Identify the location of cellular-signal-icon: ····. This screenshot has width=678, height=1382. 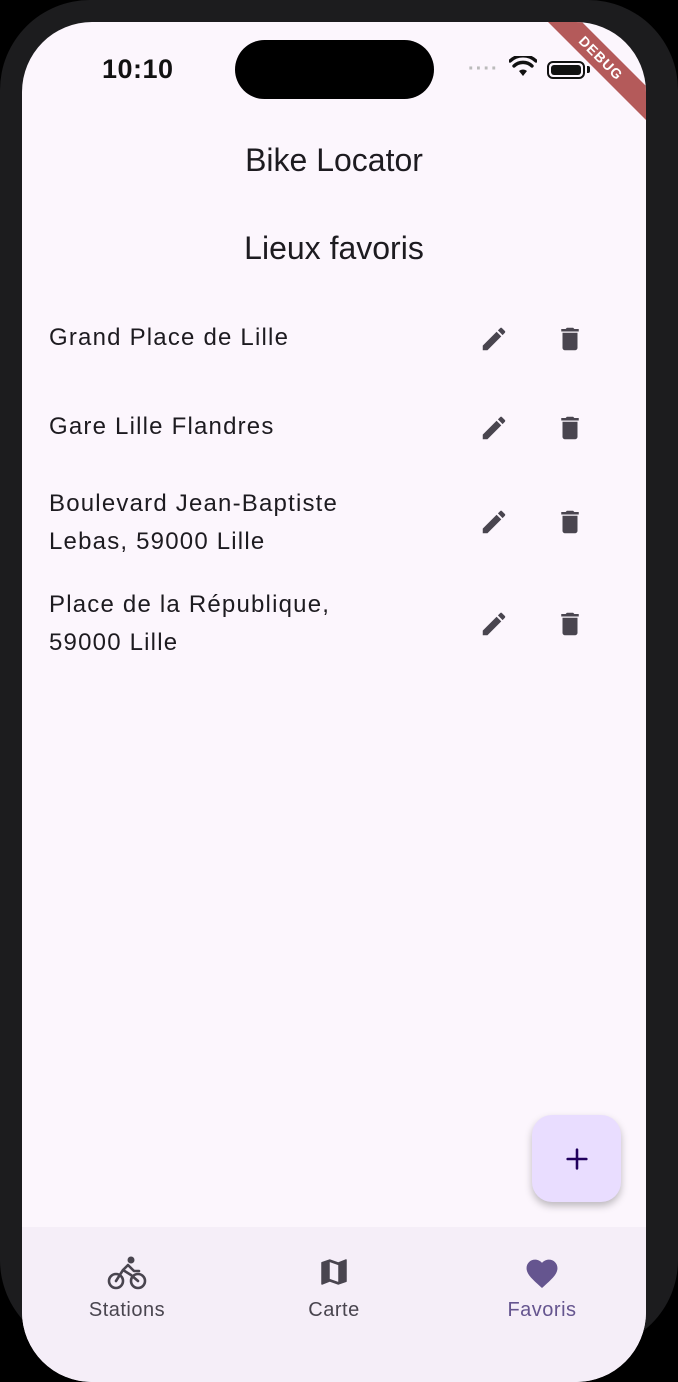
(483, 69).